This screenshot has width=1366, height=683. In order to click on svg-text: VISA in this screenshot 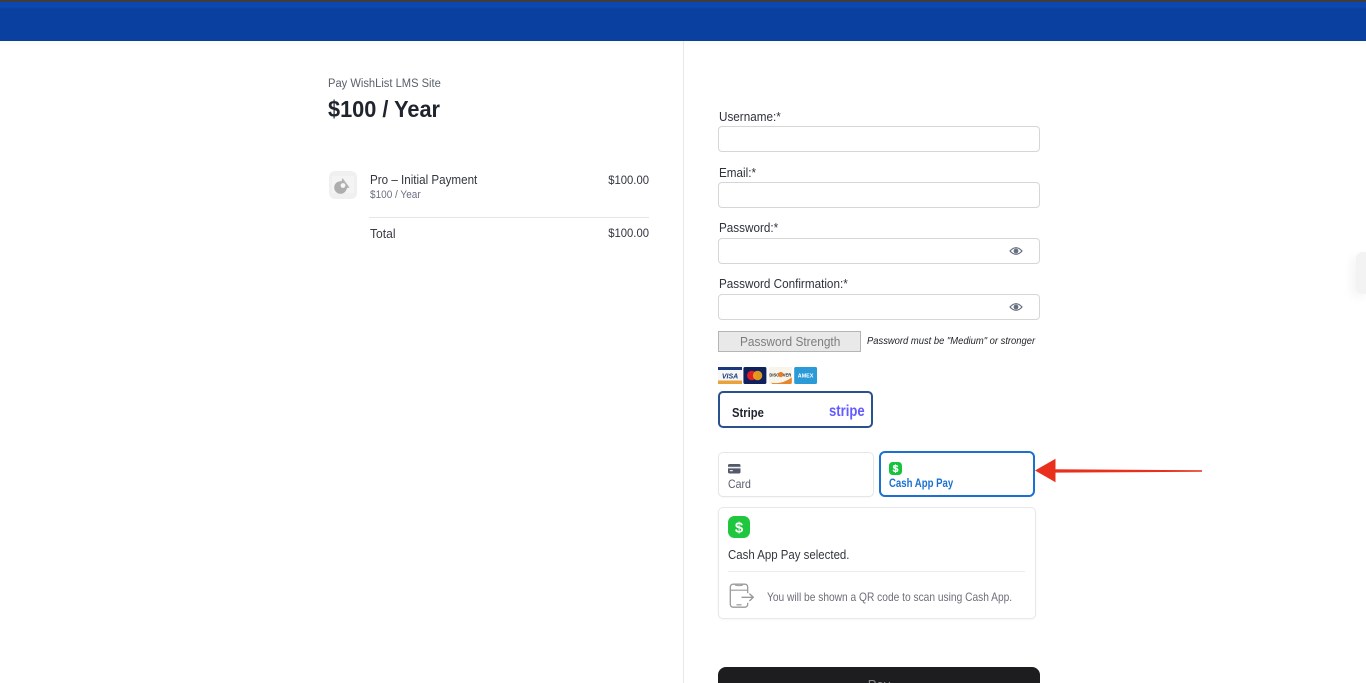, I will do `click(730, 377)`.